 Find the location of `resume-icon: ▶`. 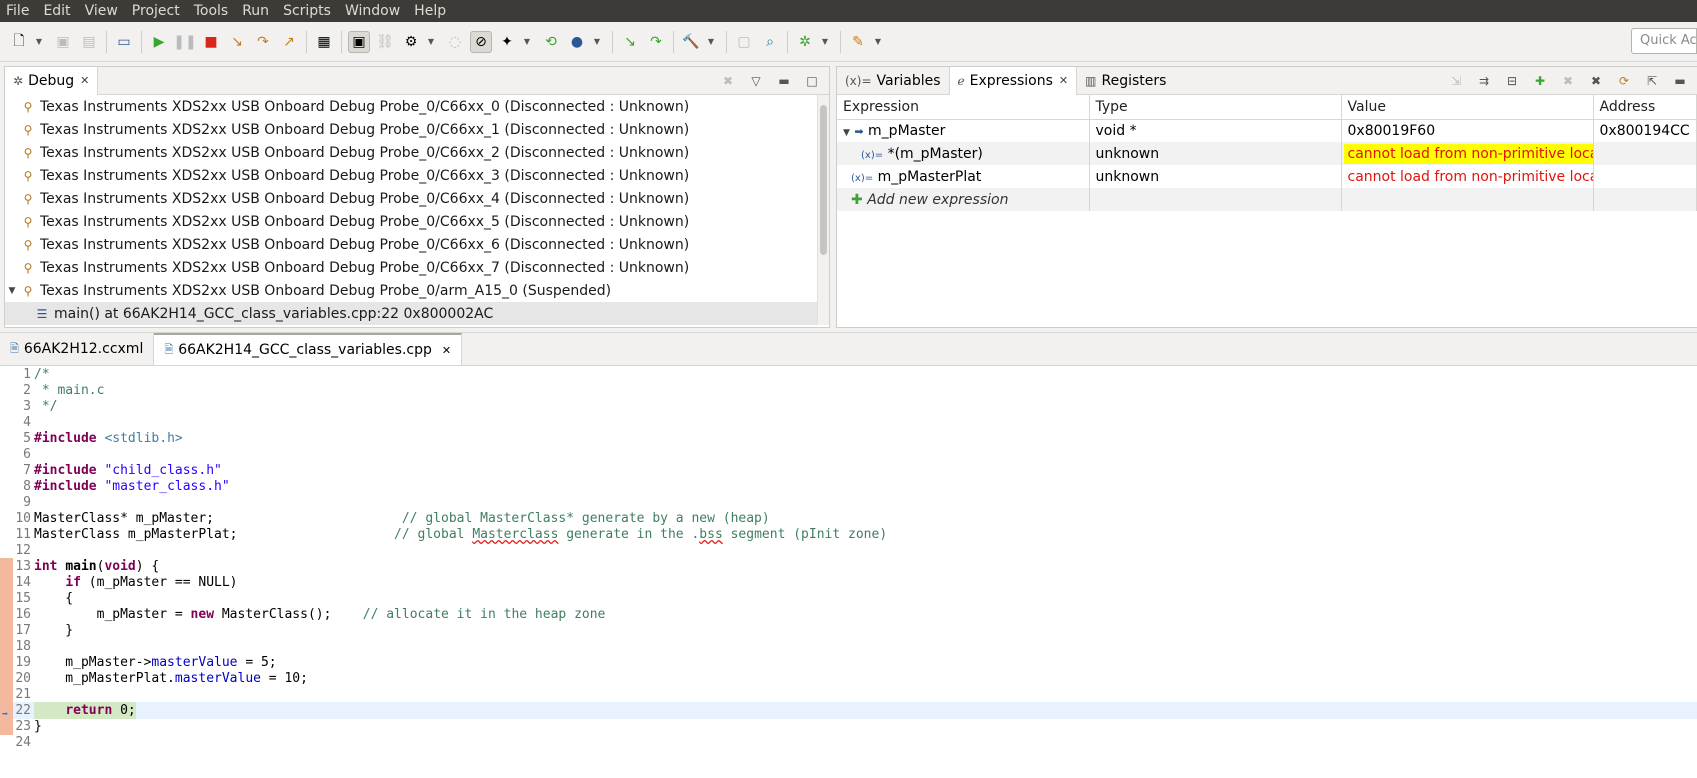

resume-icon: ▶ is located at coordinates (159, 42).